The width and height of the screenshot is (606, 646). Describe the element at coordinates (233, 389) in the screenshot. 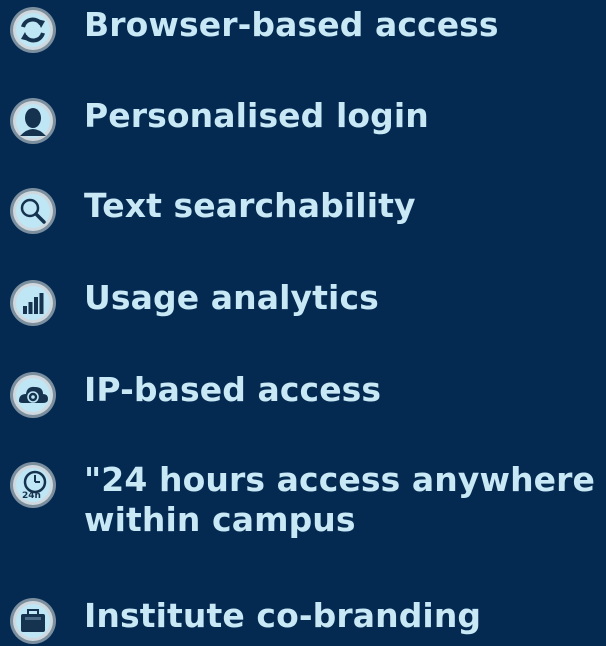

I see `feature-label: IP-based access` at that location.